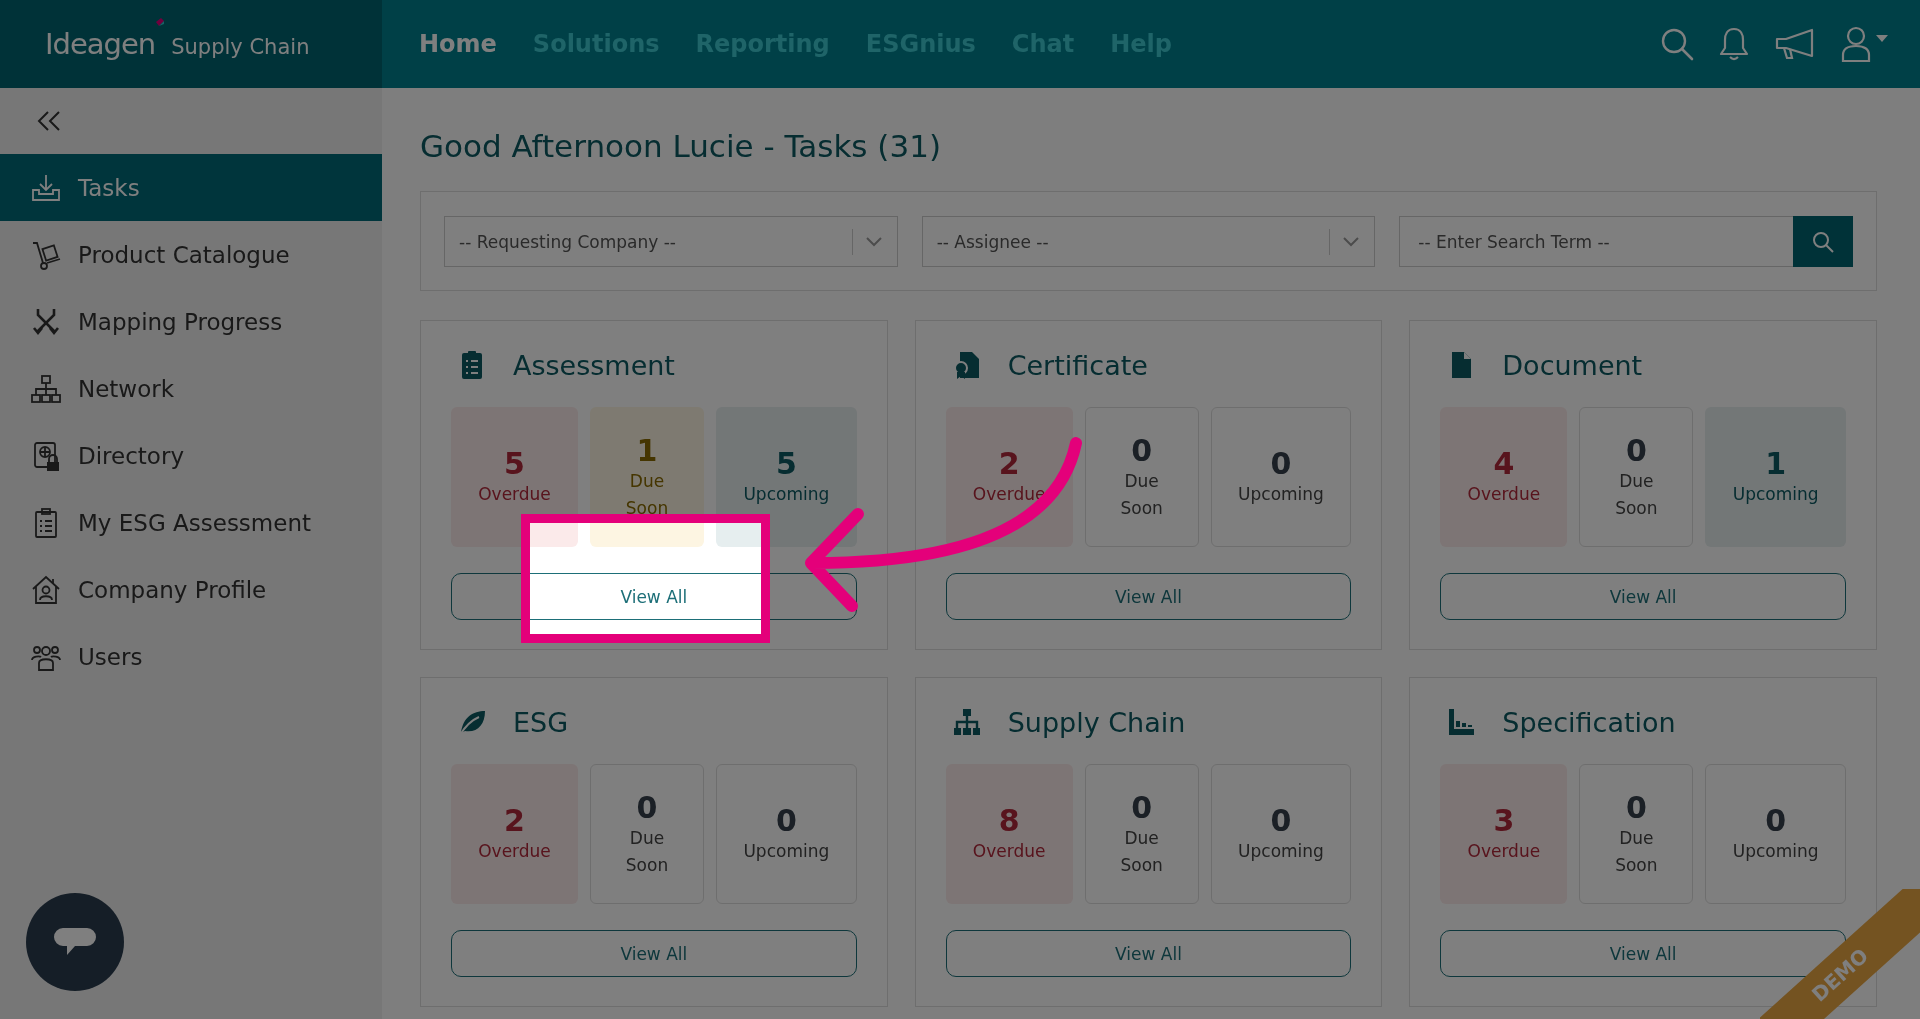 The height and width of the screenshot is (1019, 1920). I want to click on sidebar-item: Mapping Progress, so click(191, 321).